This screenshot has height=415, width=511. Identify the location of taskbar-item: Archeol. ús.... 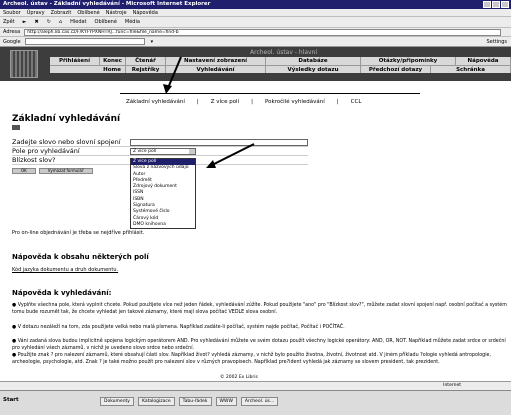
(259, 401).